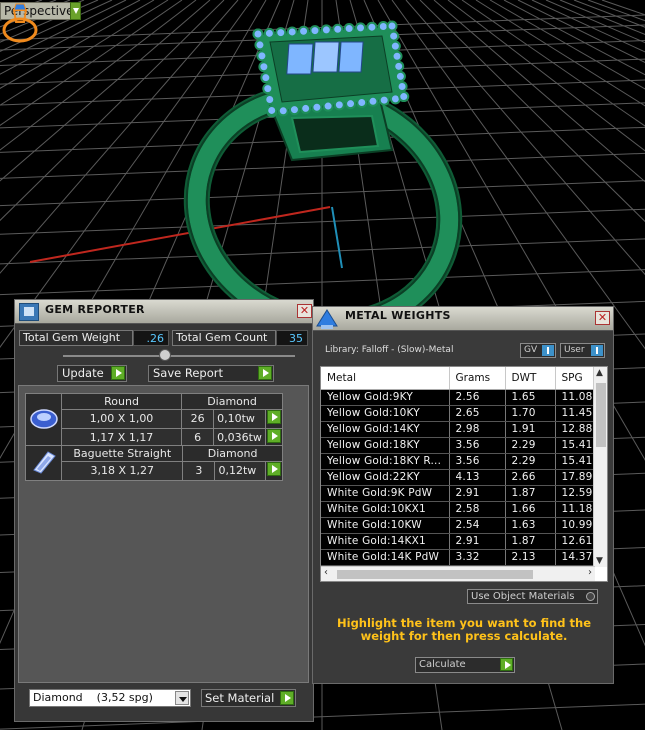 The image size is (645, 730). I want to click on grams-cell: 4.13, so click(477, 477).